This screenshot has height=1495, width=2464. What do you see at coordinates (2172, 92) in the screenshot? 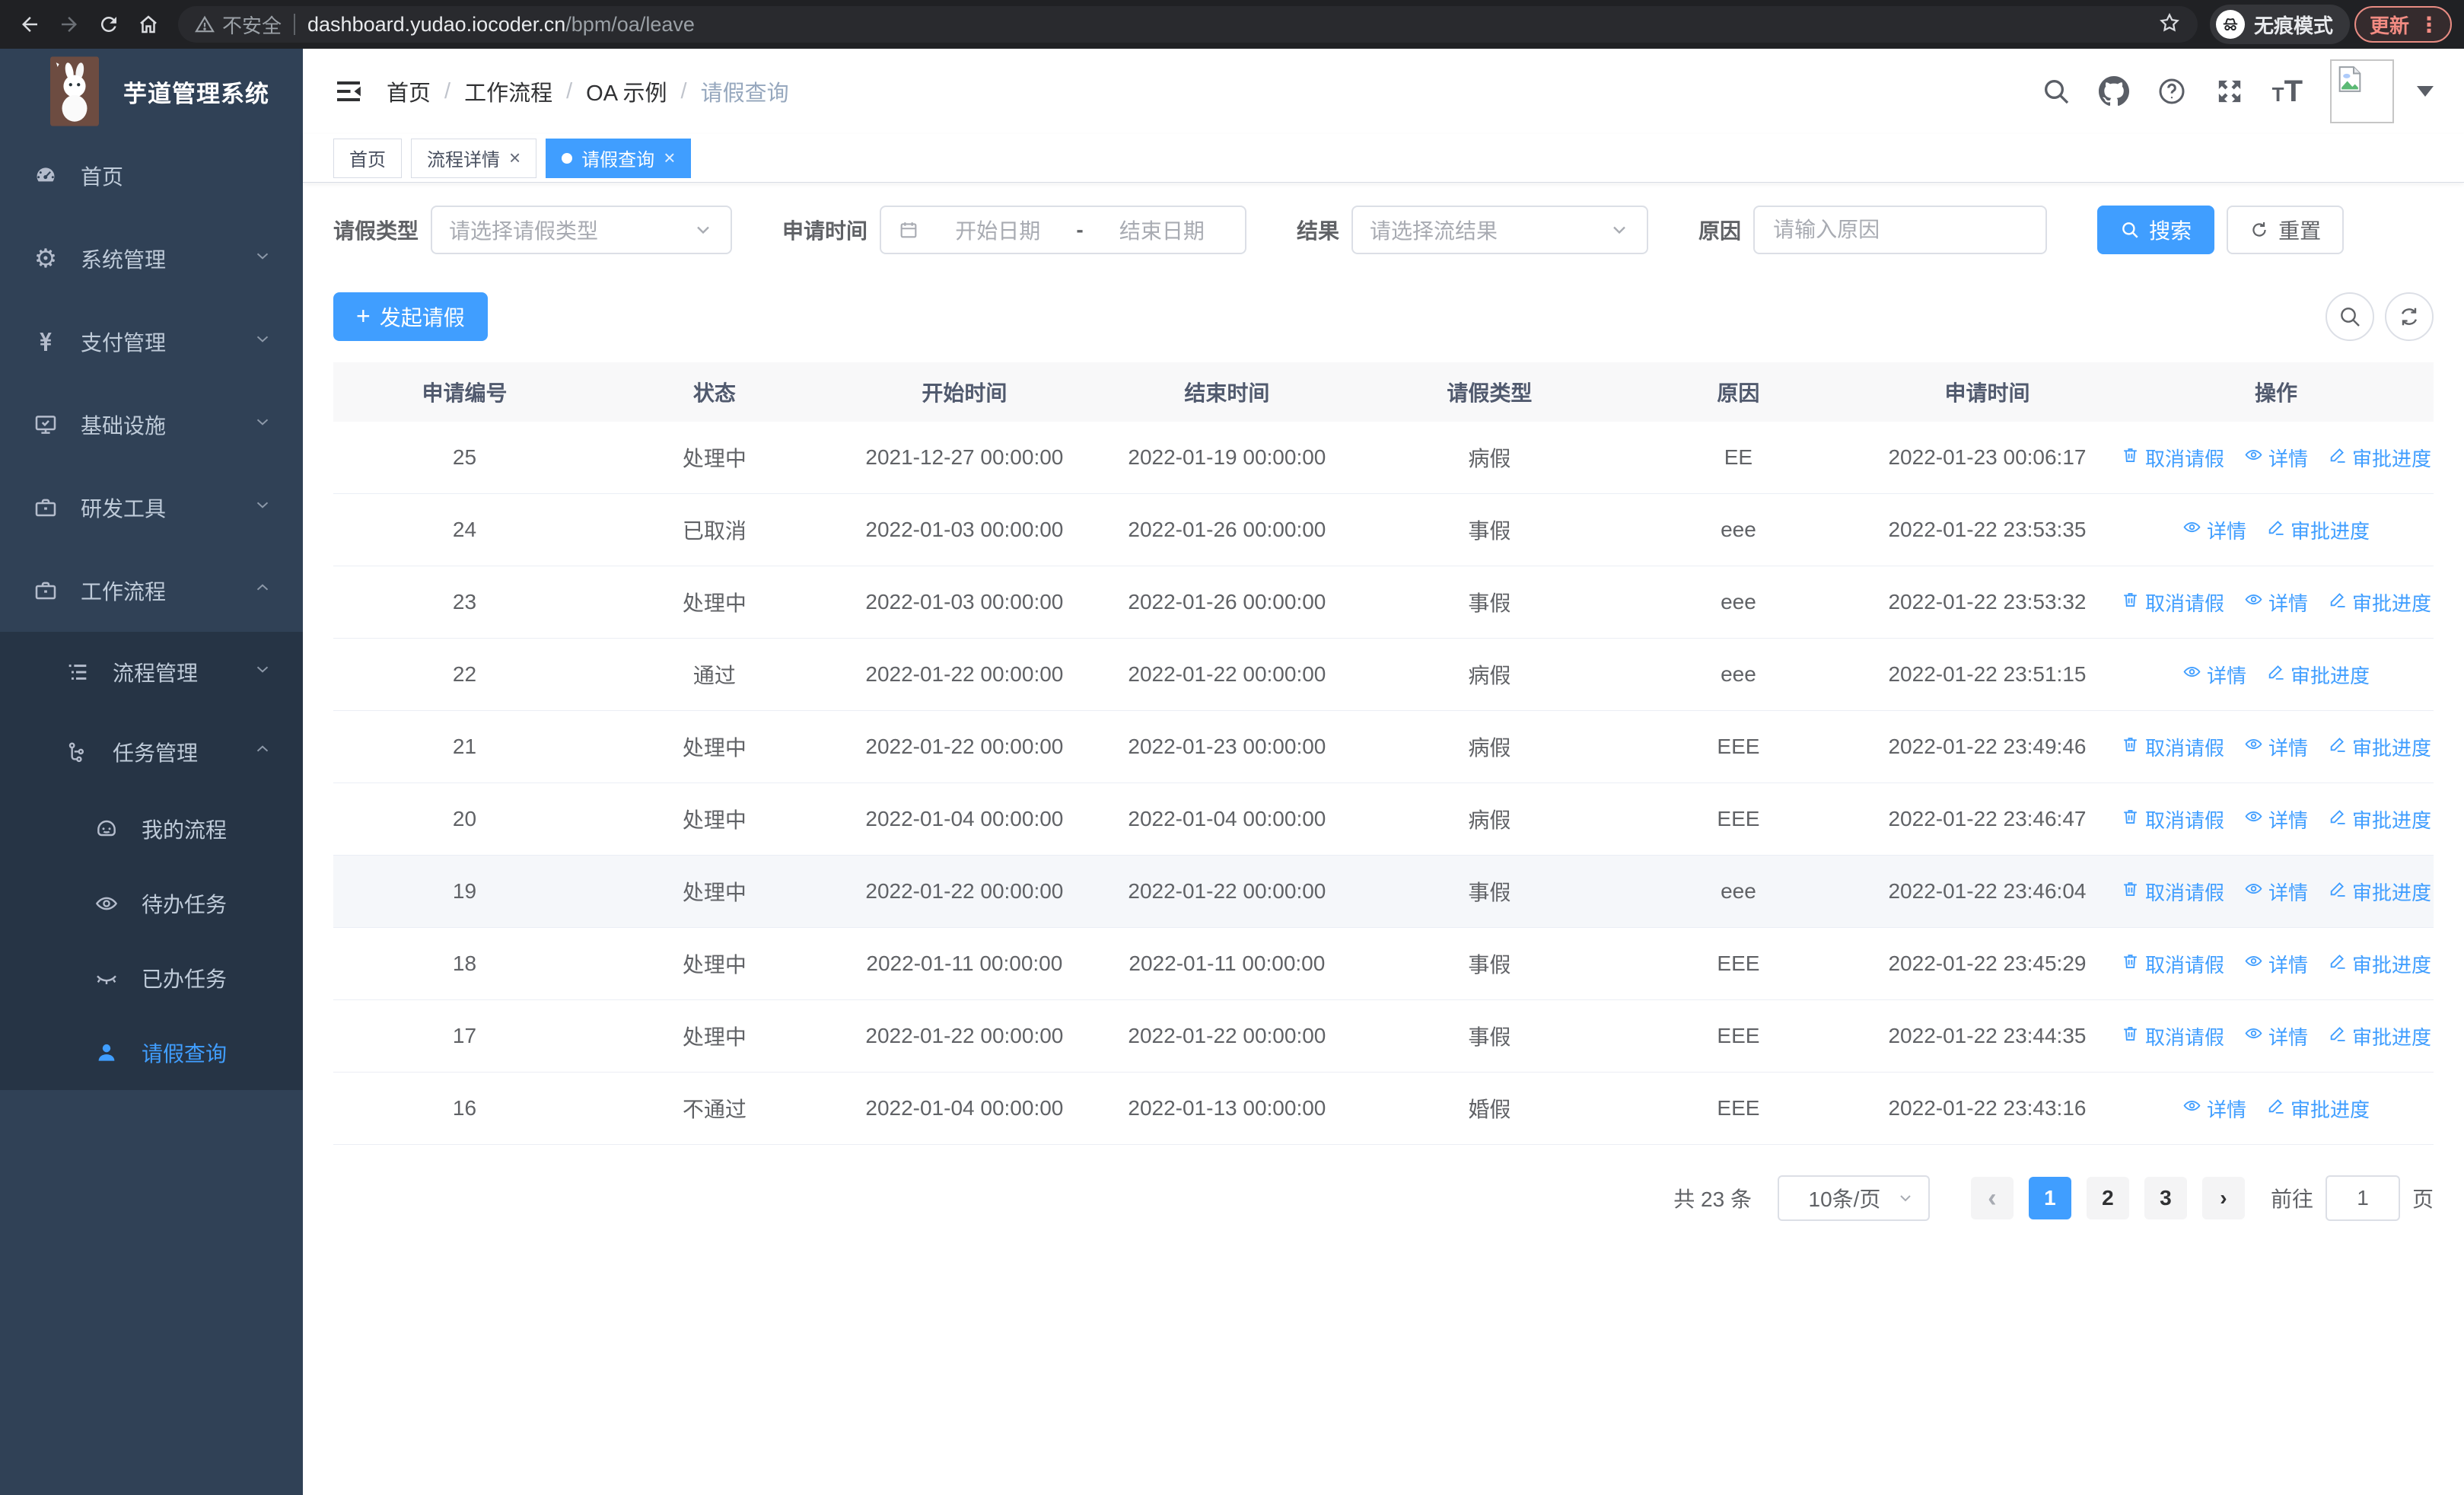
I see `help-icon` at bounding box center [2172, 92].